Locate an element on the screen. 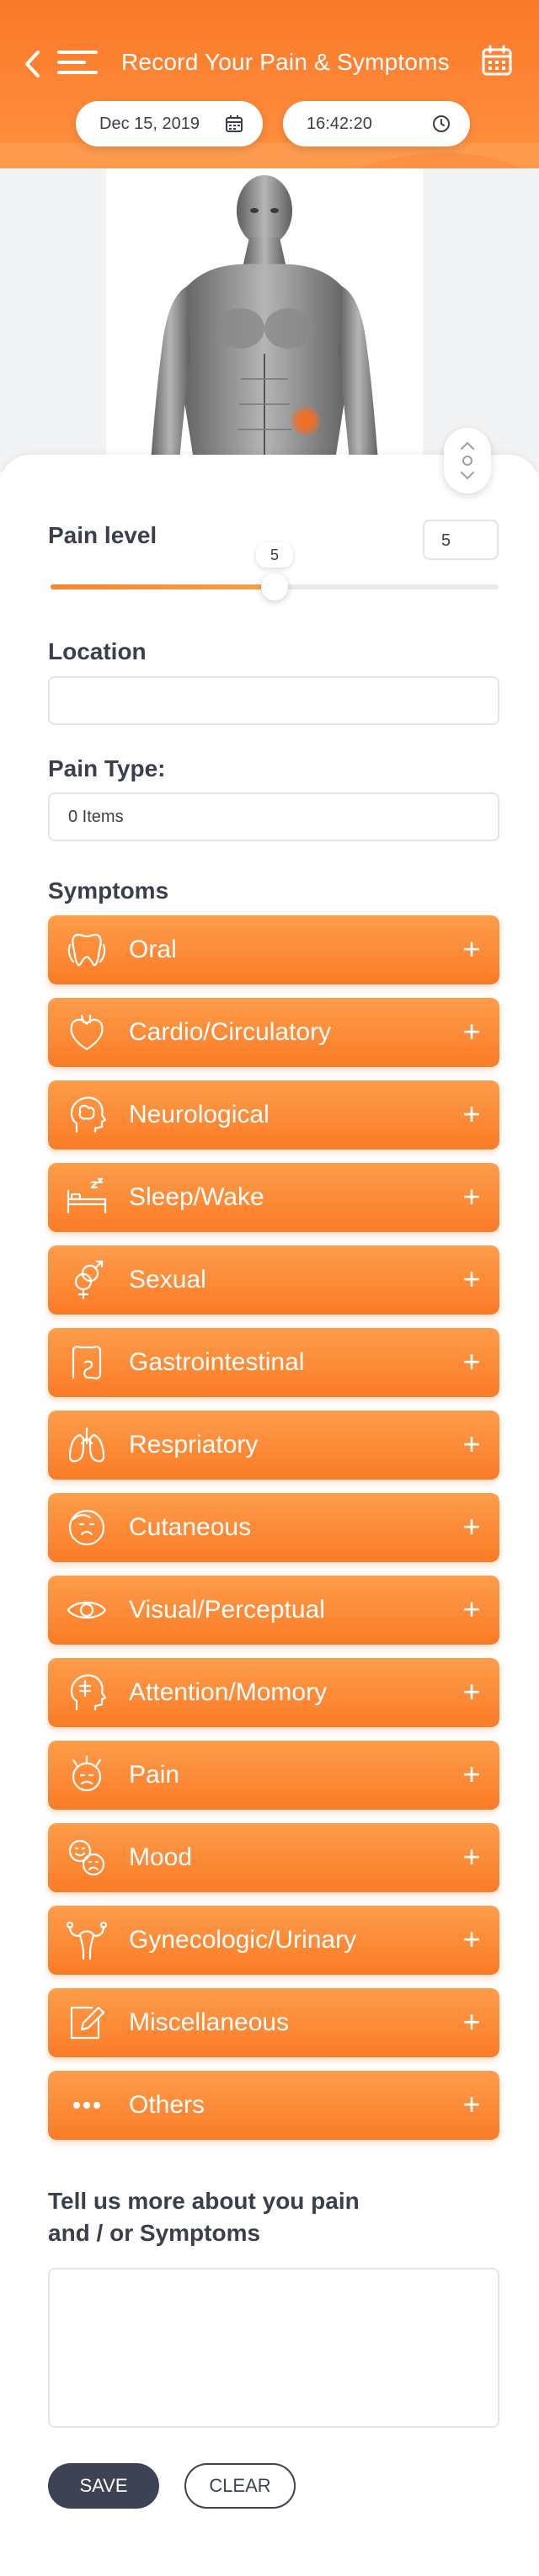  pain-face-icon is located at coordinates (87, 1773).